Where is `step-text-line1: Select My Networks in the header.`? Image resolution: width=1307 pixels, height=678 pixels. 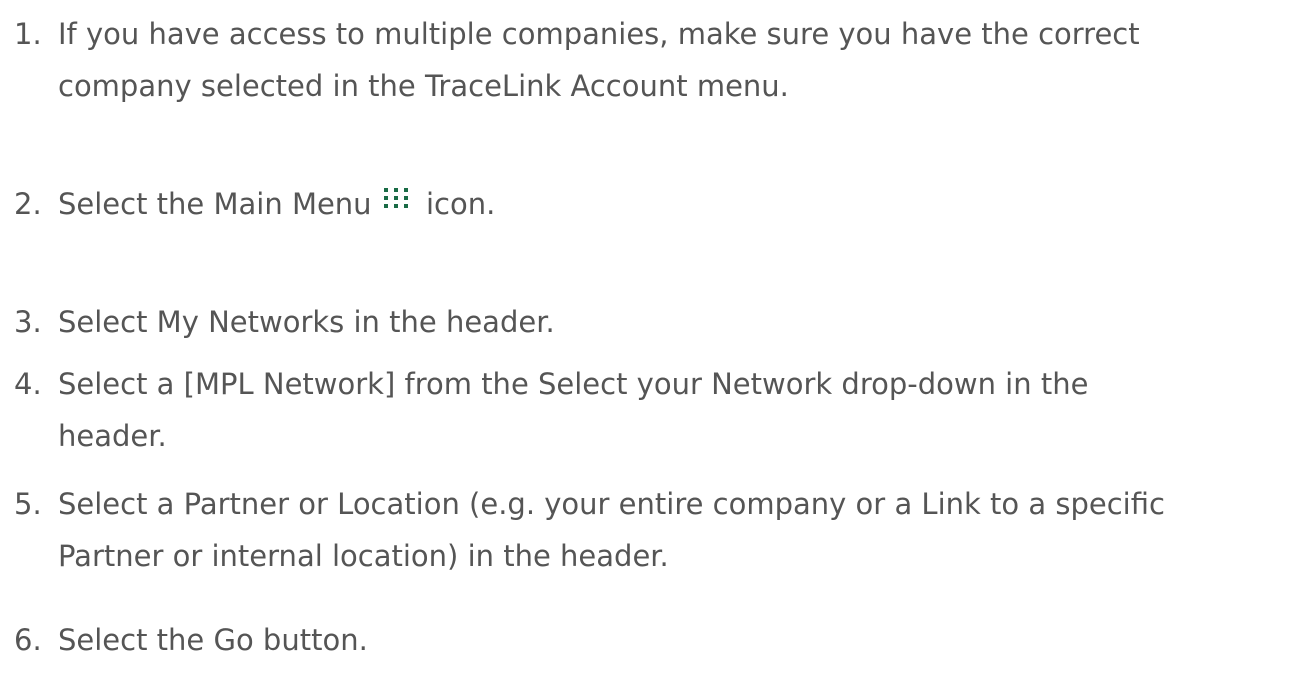
step-text-line1: Select My Networks in the header. is located at coordinates (306, 322).